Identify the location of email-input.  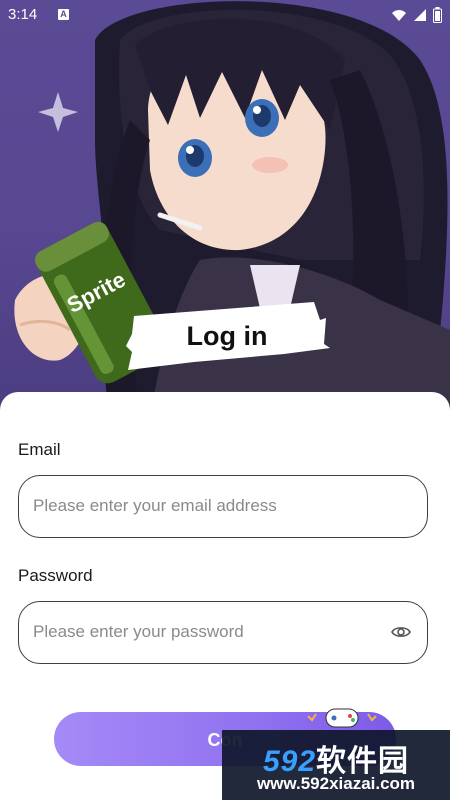
(203, 506).